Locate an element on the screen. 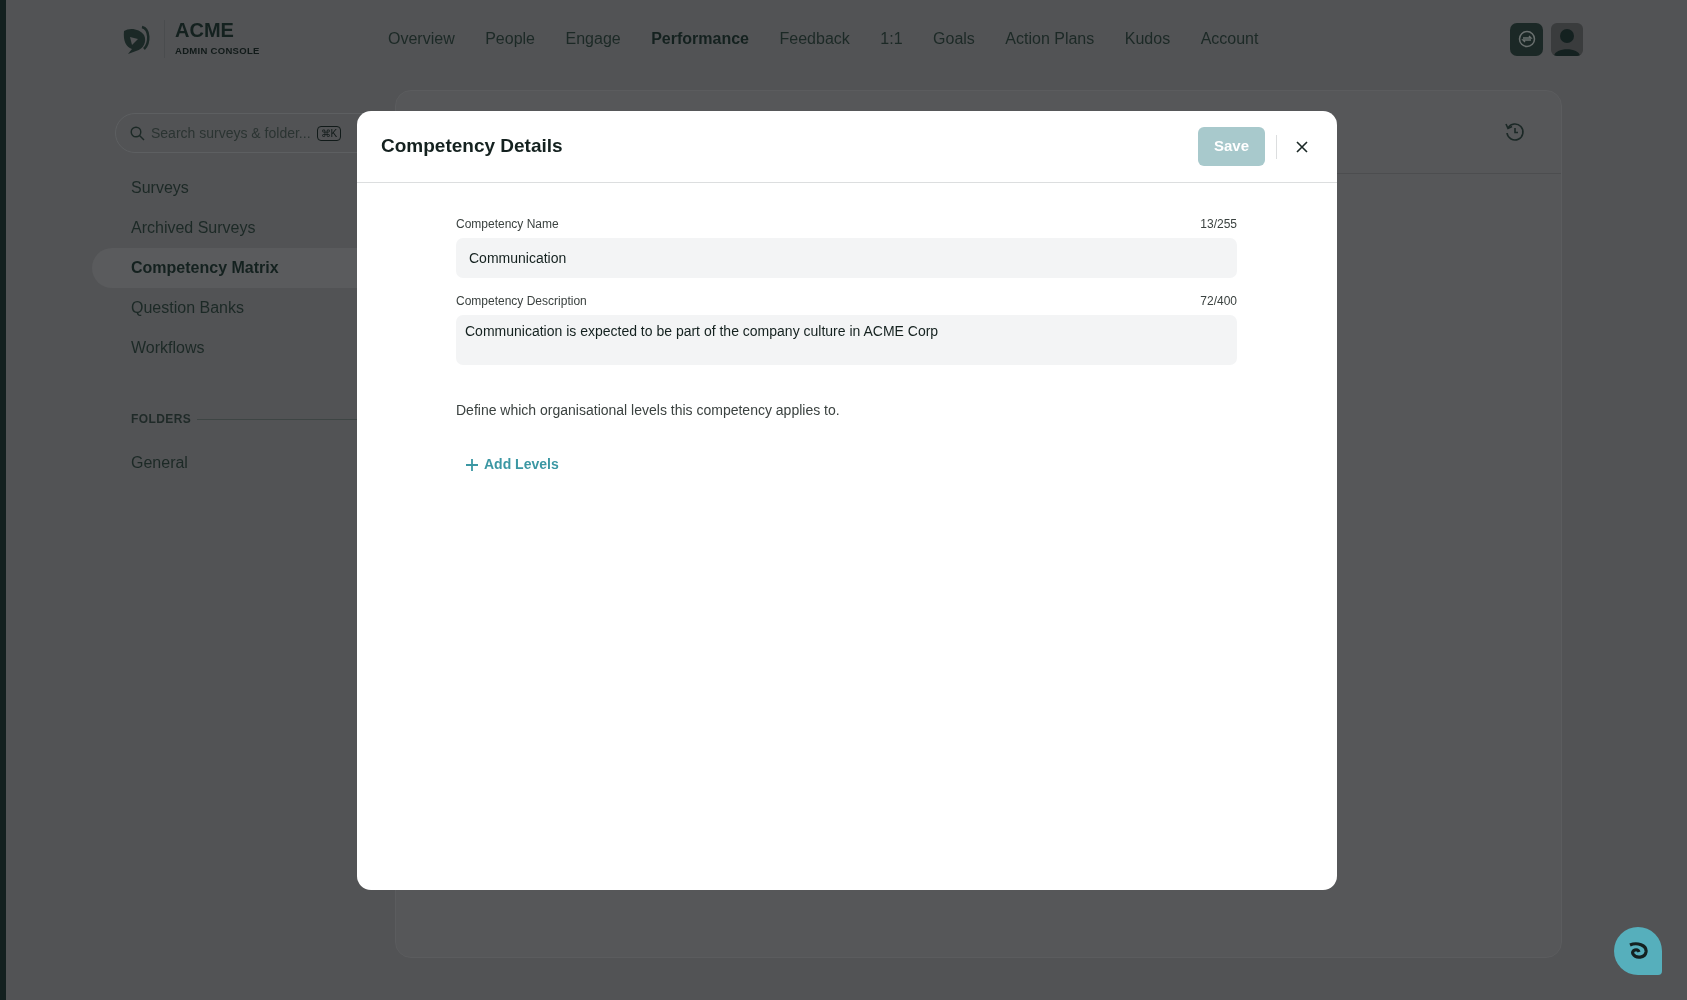  switch-icon is located at coordinates (1526, 39).